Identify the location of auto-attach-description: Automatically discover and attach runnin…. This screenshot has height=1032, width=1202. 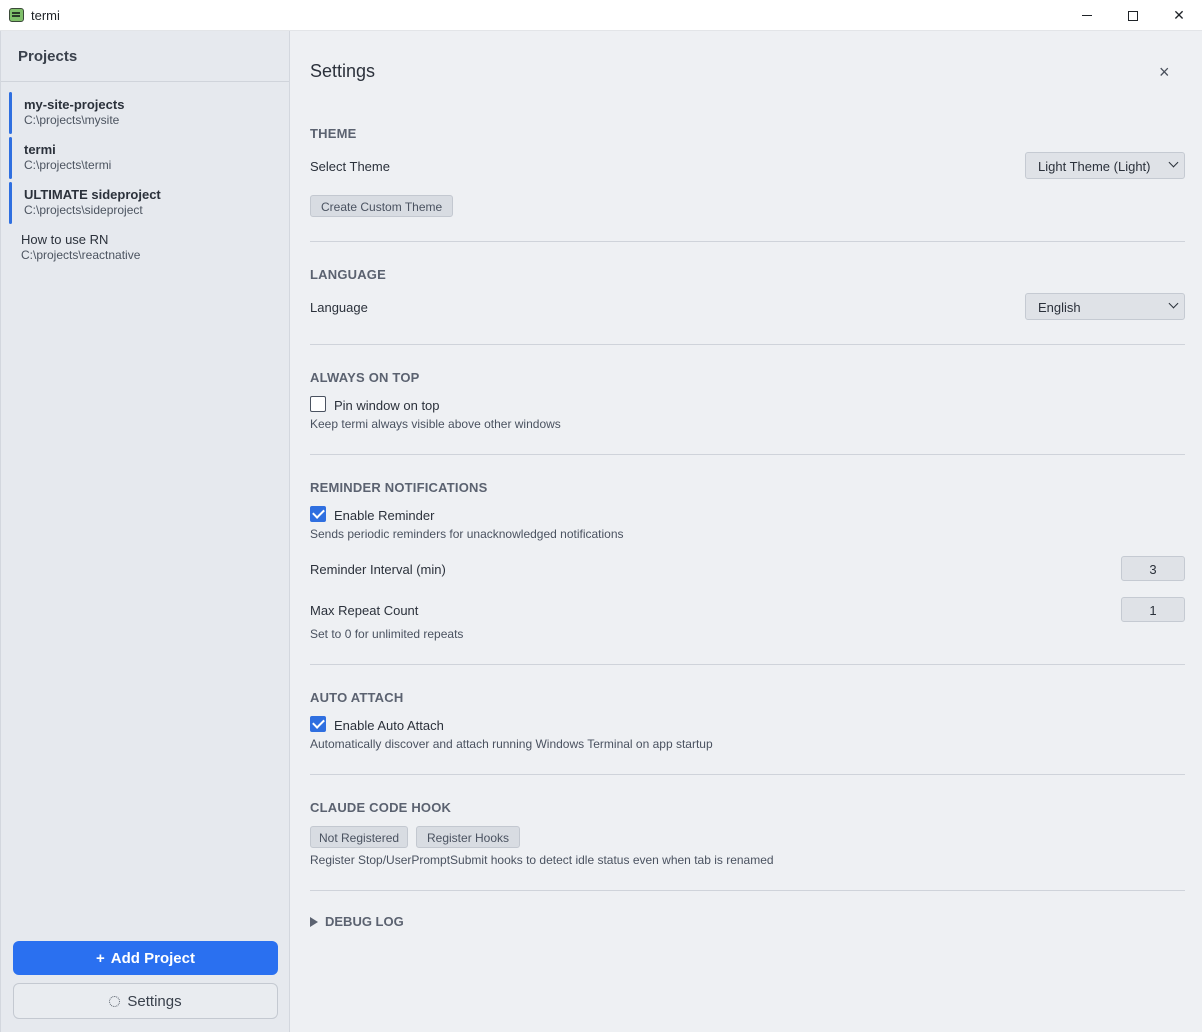
(511, 744).